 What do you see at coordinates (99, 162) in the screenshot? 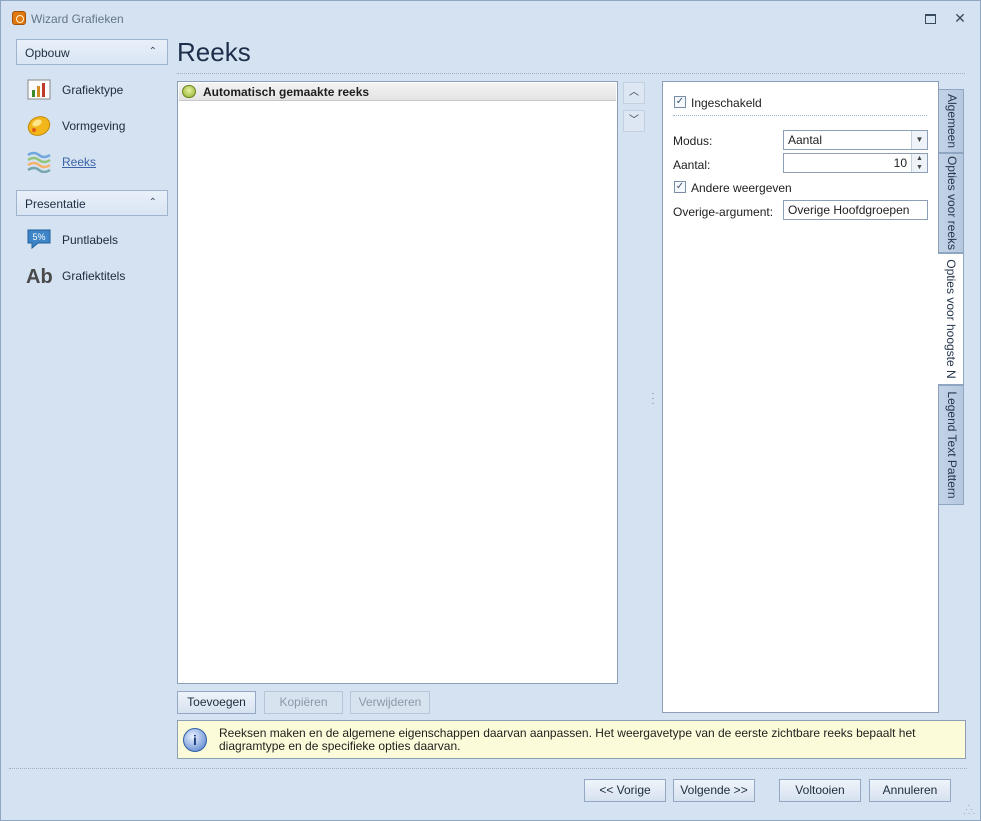
I see `nav-item-reeks: Reeks` at bounding box center [99, 162].